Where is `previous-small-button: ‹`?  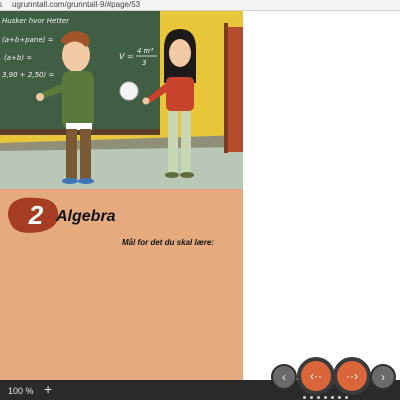 previous-small-button: ‹ is located at coordinates (284, 377).